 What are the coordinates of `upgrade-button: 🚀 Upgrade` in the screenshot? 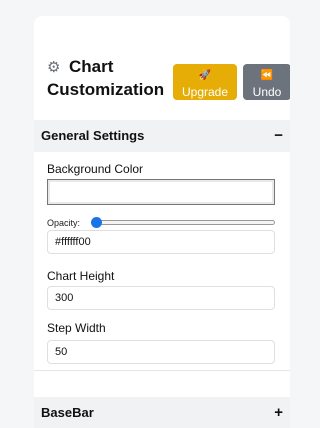 It's located at (205, 82).